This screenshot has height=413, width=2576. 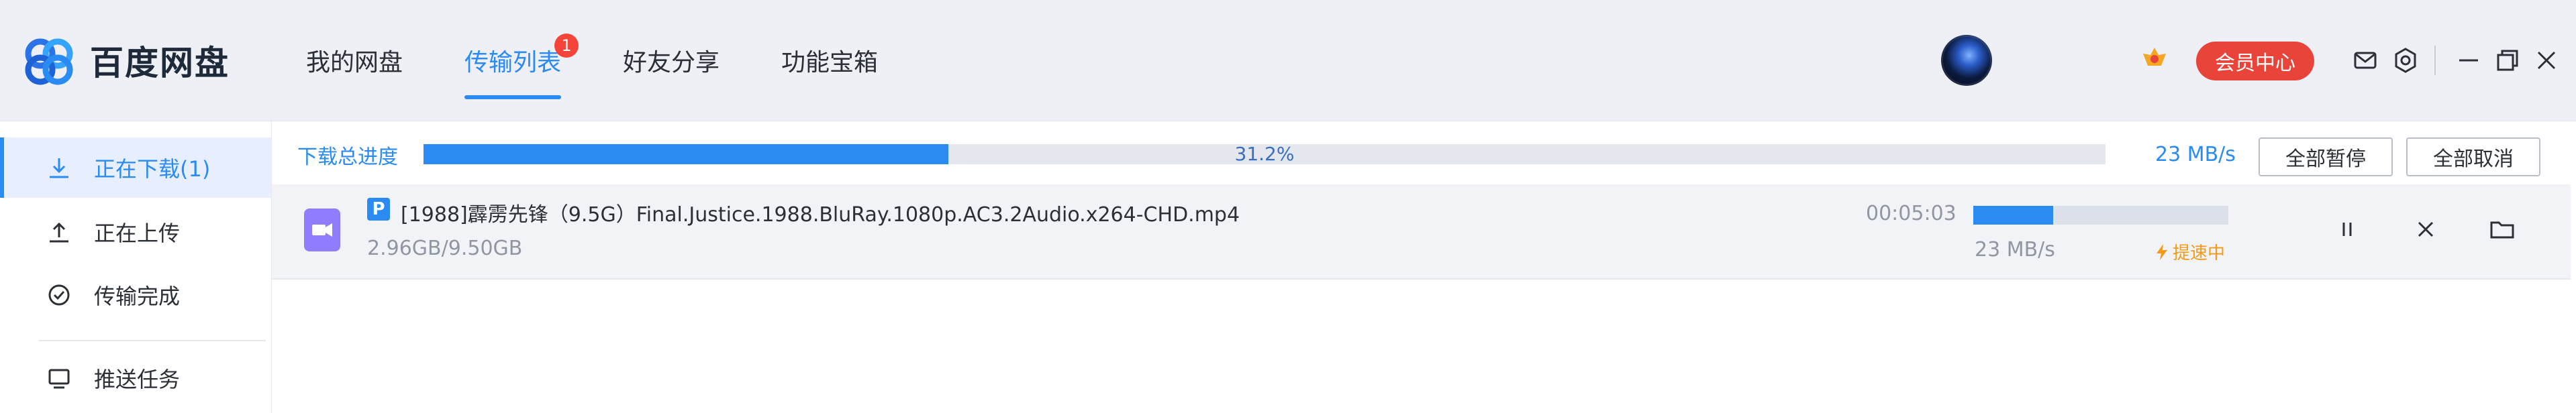 I want to click on app-logo: 百度网盘, so click(x=125, y=60).